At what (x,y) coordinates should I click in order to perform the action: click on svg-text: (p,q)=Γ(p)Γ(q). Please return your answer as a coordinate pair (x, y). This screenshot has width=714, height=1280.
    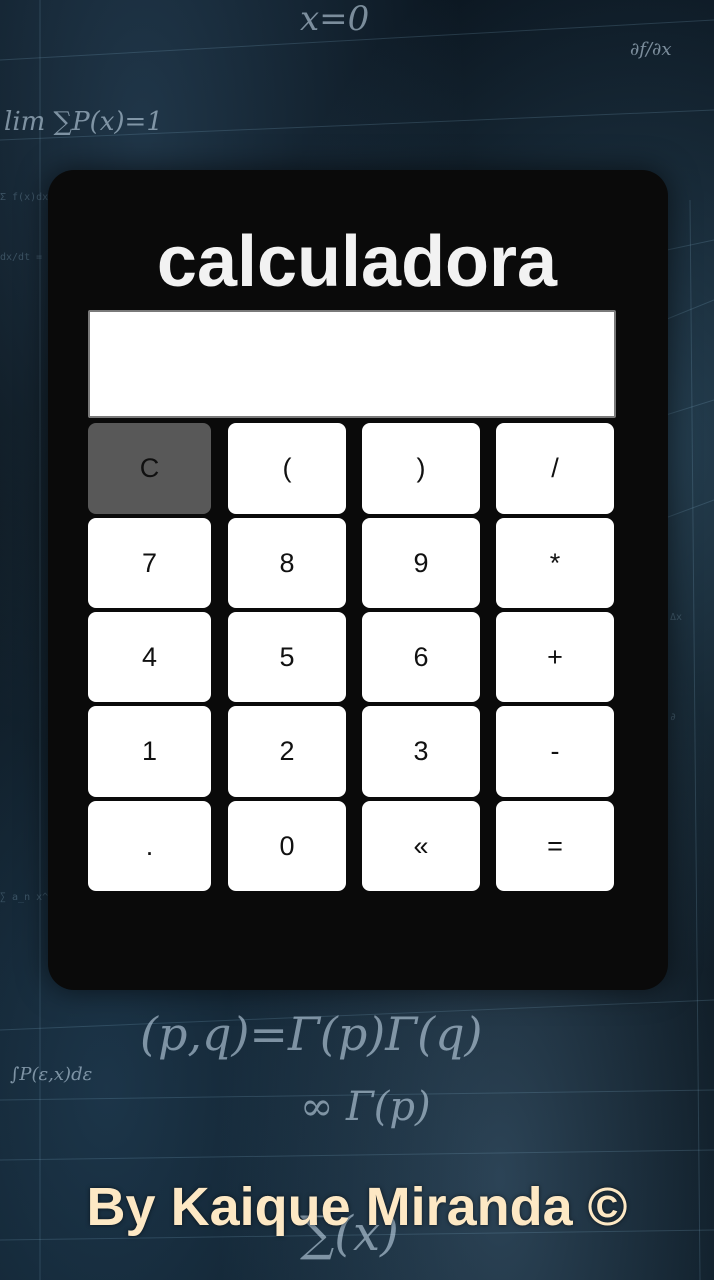
    Looking at the image, I should click on (311, 1034).